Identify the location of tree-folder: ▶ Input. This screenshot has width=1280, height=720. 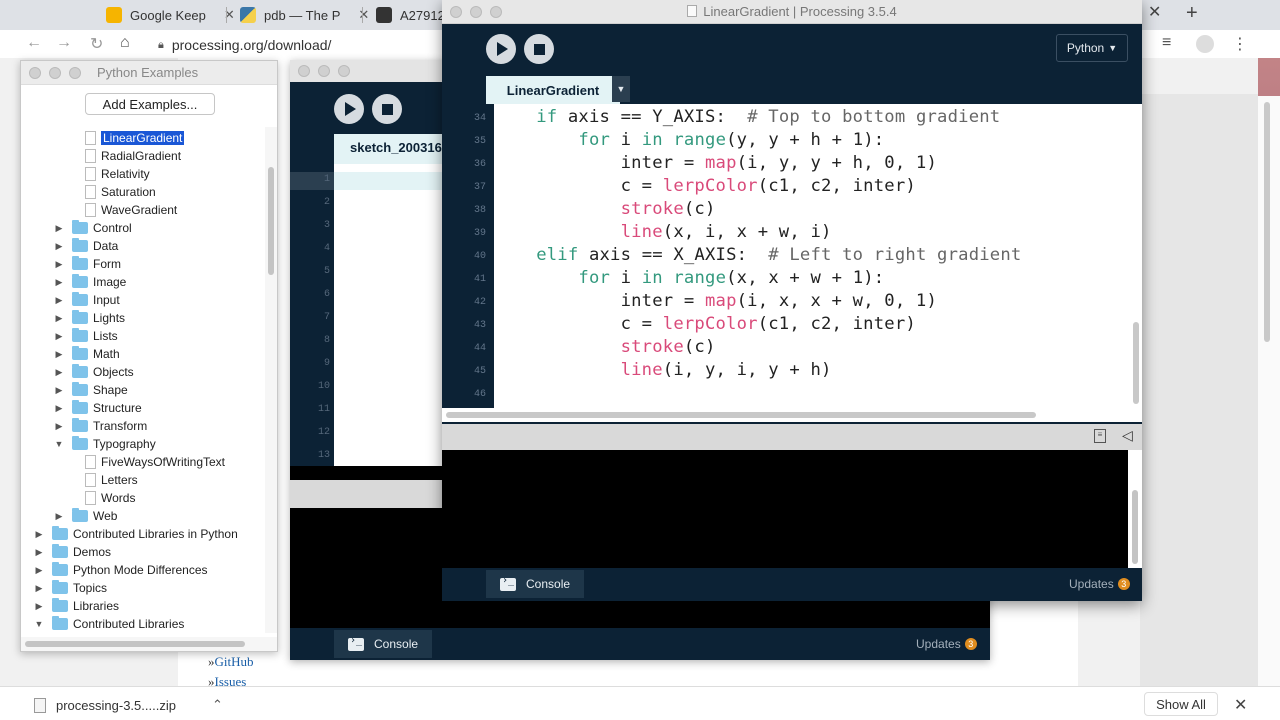
(86, 300).